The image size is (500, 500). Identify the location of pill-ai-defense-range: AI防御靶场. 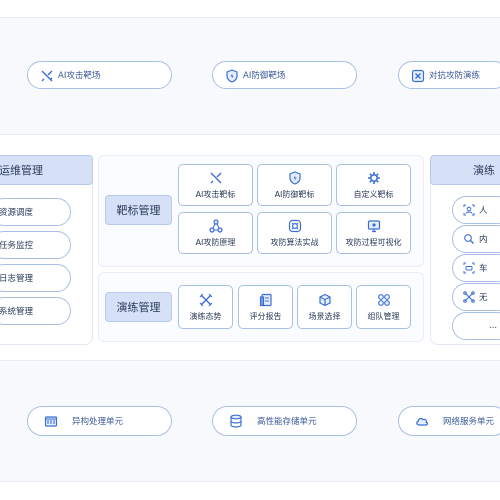
(284, 75).